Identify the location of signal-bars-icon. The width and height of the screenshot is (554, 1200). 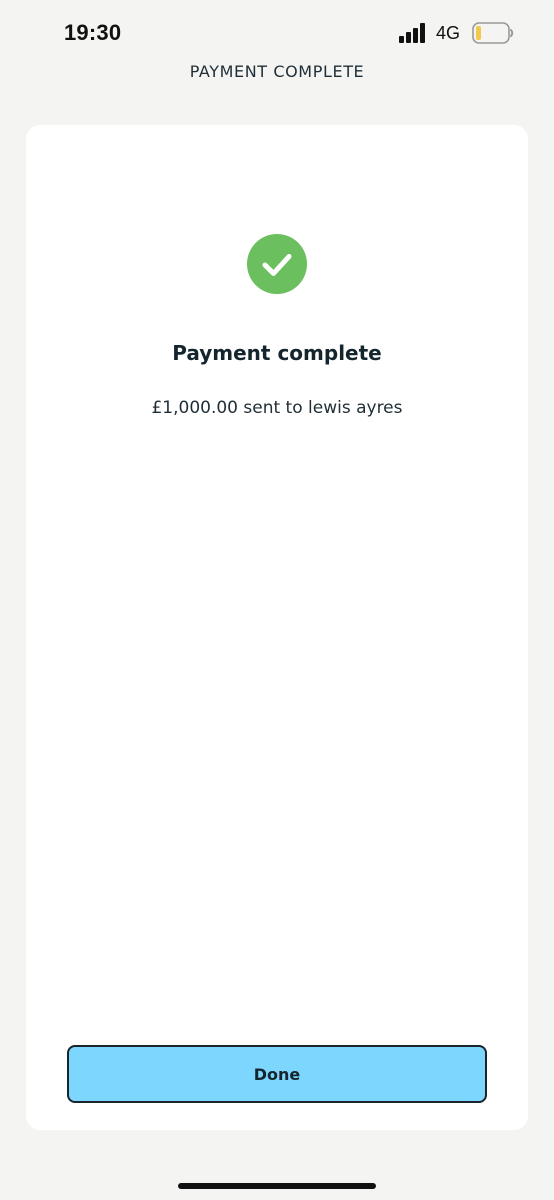
(412, 33).